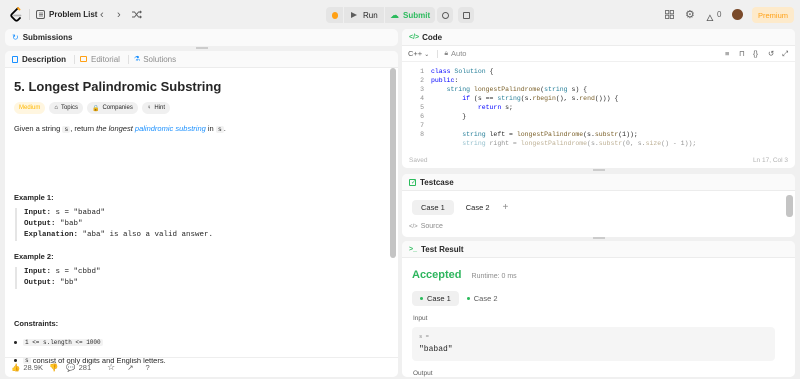  What do you see at coordinates (439, 298) in the screenshot?
I see `result-case-1-label: Case 1` at bounding box center [439, 298].